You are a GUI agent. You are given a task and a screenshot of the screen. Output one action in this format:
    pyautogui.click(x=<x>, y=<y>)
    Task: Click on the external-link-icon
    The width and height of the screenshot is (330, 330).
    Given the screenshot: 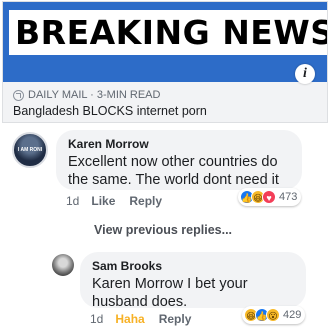 What is the action you would take?
    pyautogui.click(x=18, y=95)
    